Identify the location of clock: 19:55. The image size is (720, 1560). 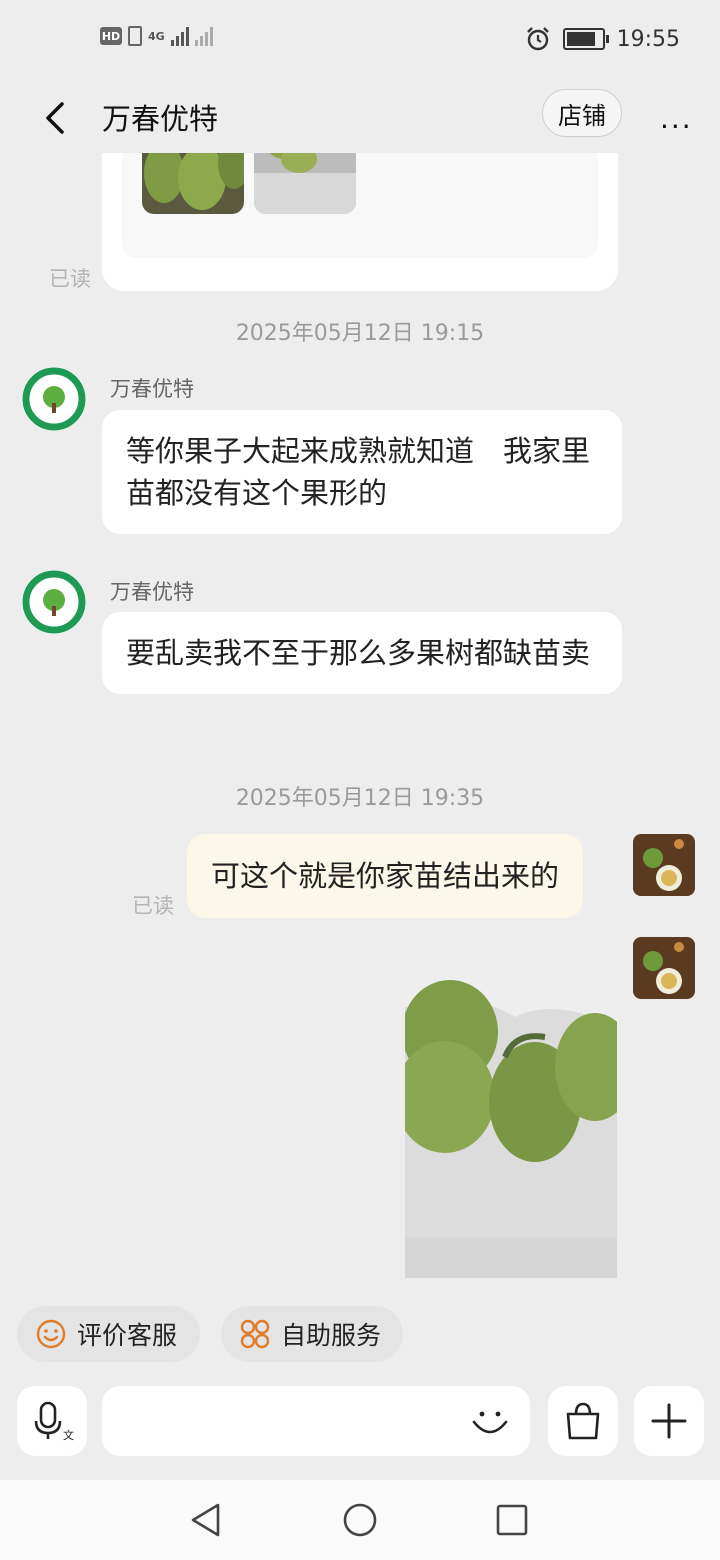
(648, 39).